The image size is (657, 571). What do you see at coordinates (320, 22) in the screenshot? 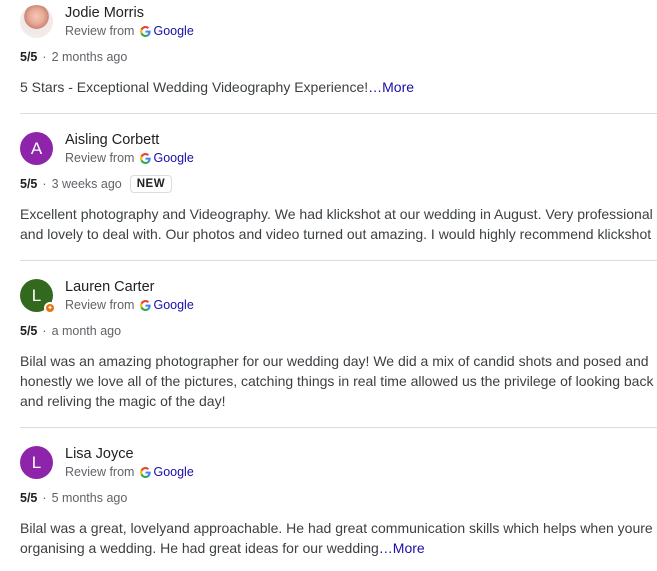
I see `review-header: Jodie Morris Review from Google` at bounding box center [320, 22].